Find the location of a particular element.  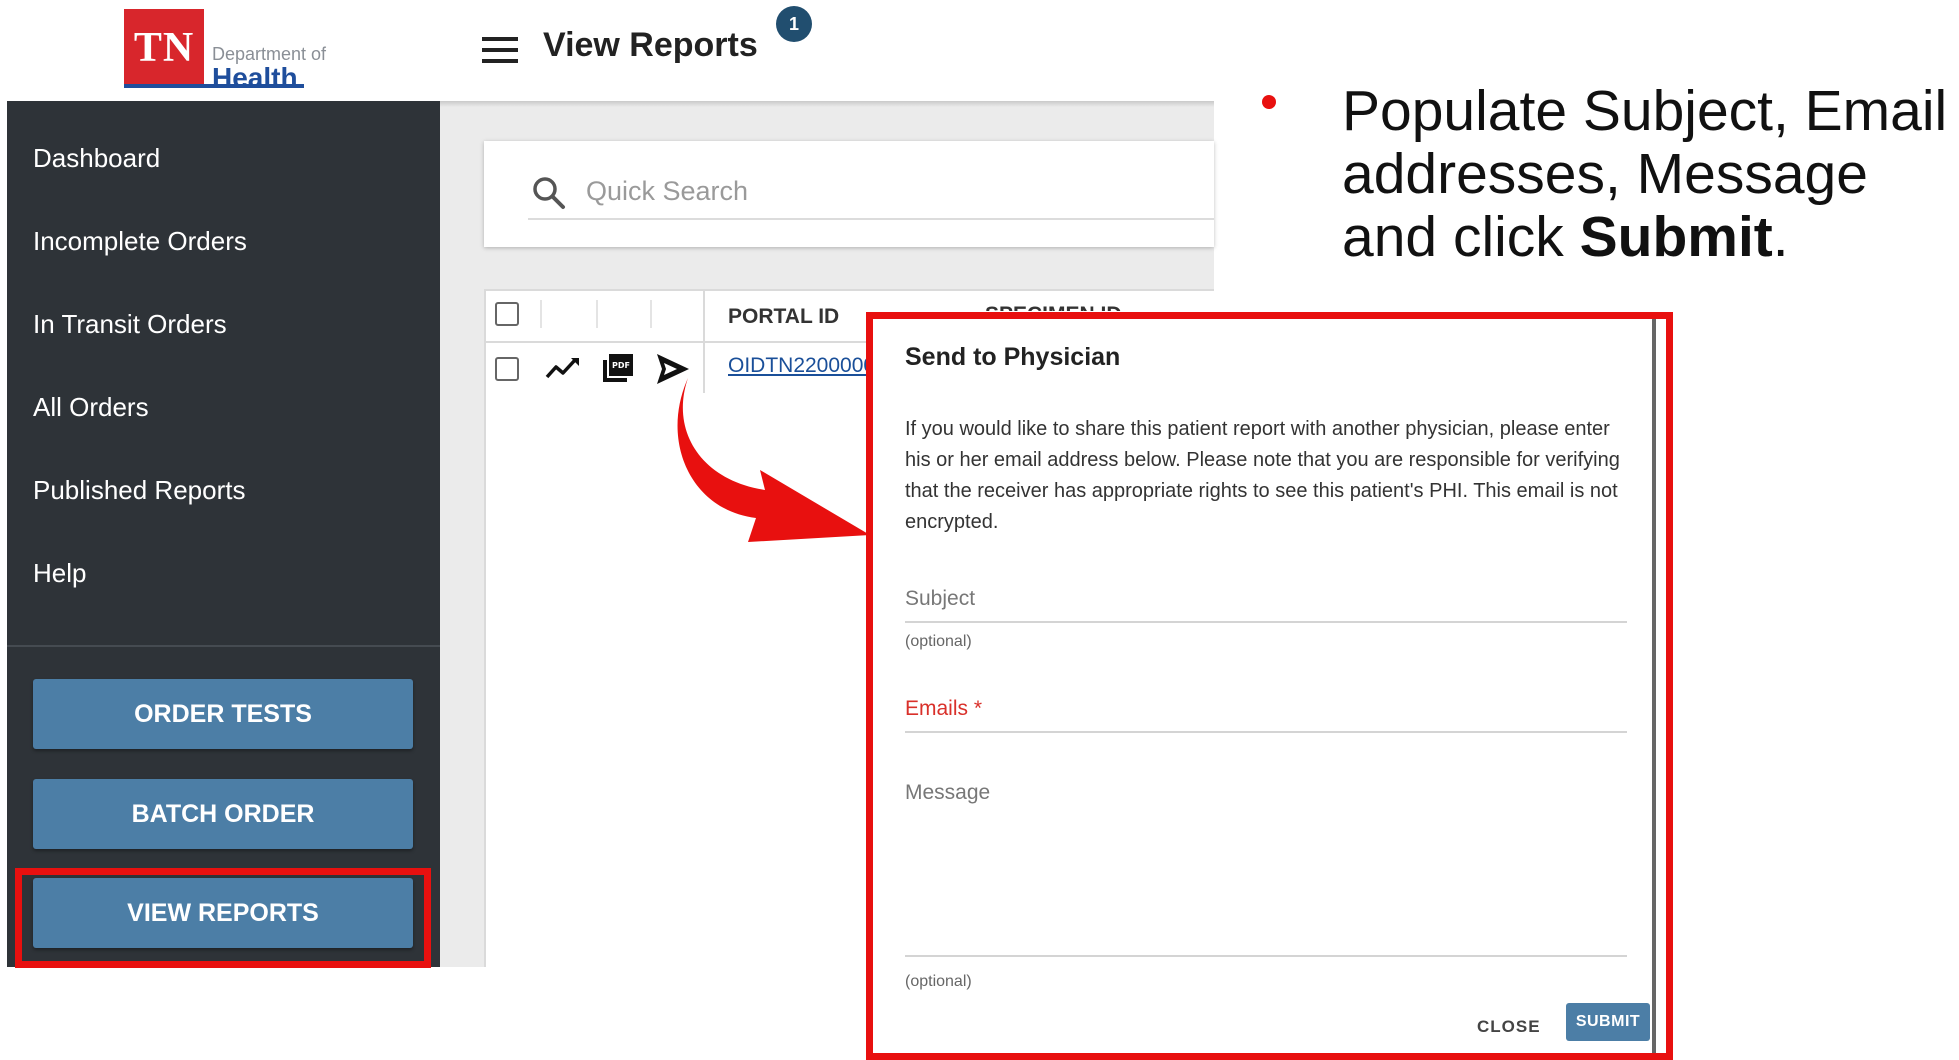

instruction-text-bold: Submit is located at coordinates (1676, 237).